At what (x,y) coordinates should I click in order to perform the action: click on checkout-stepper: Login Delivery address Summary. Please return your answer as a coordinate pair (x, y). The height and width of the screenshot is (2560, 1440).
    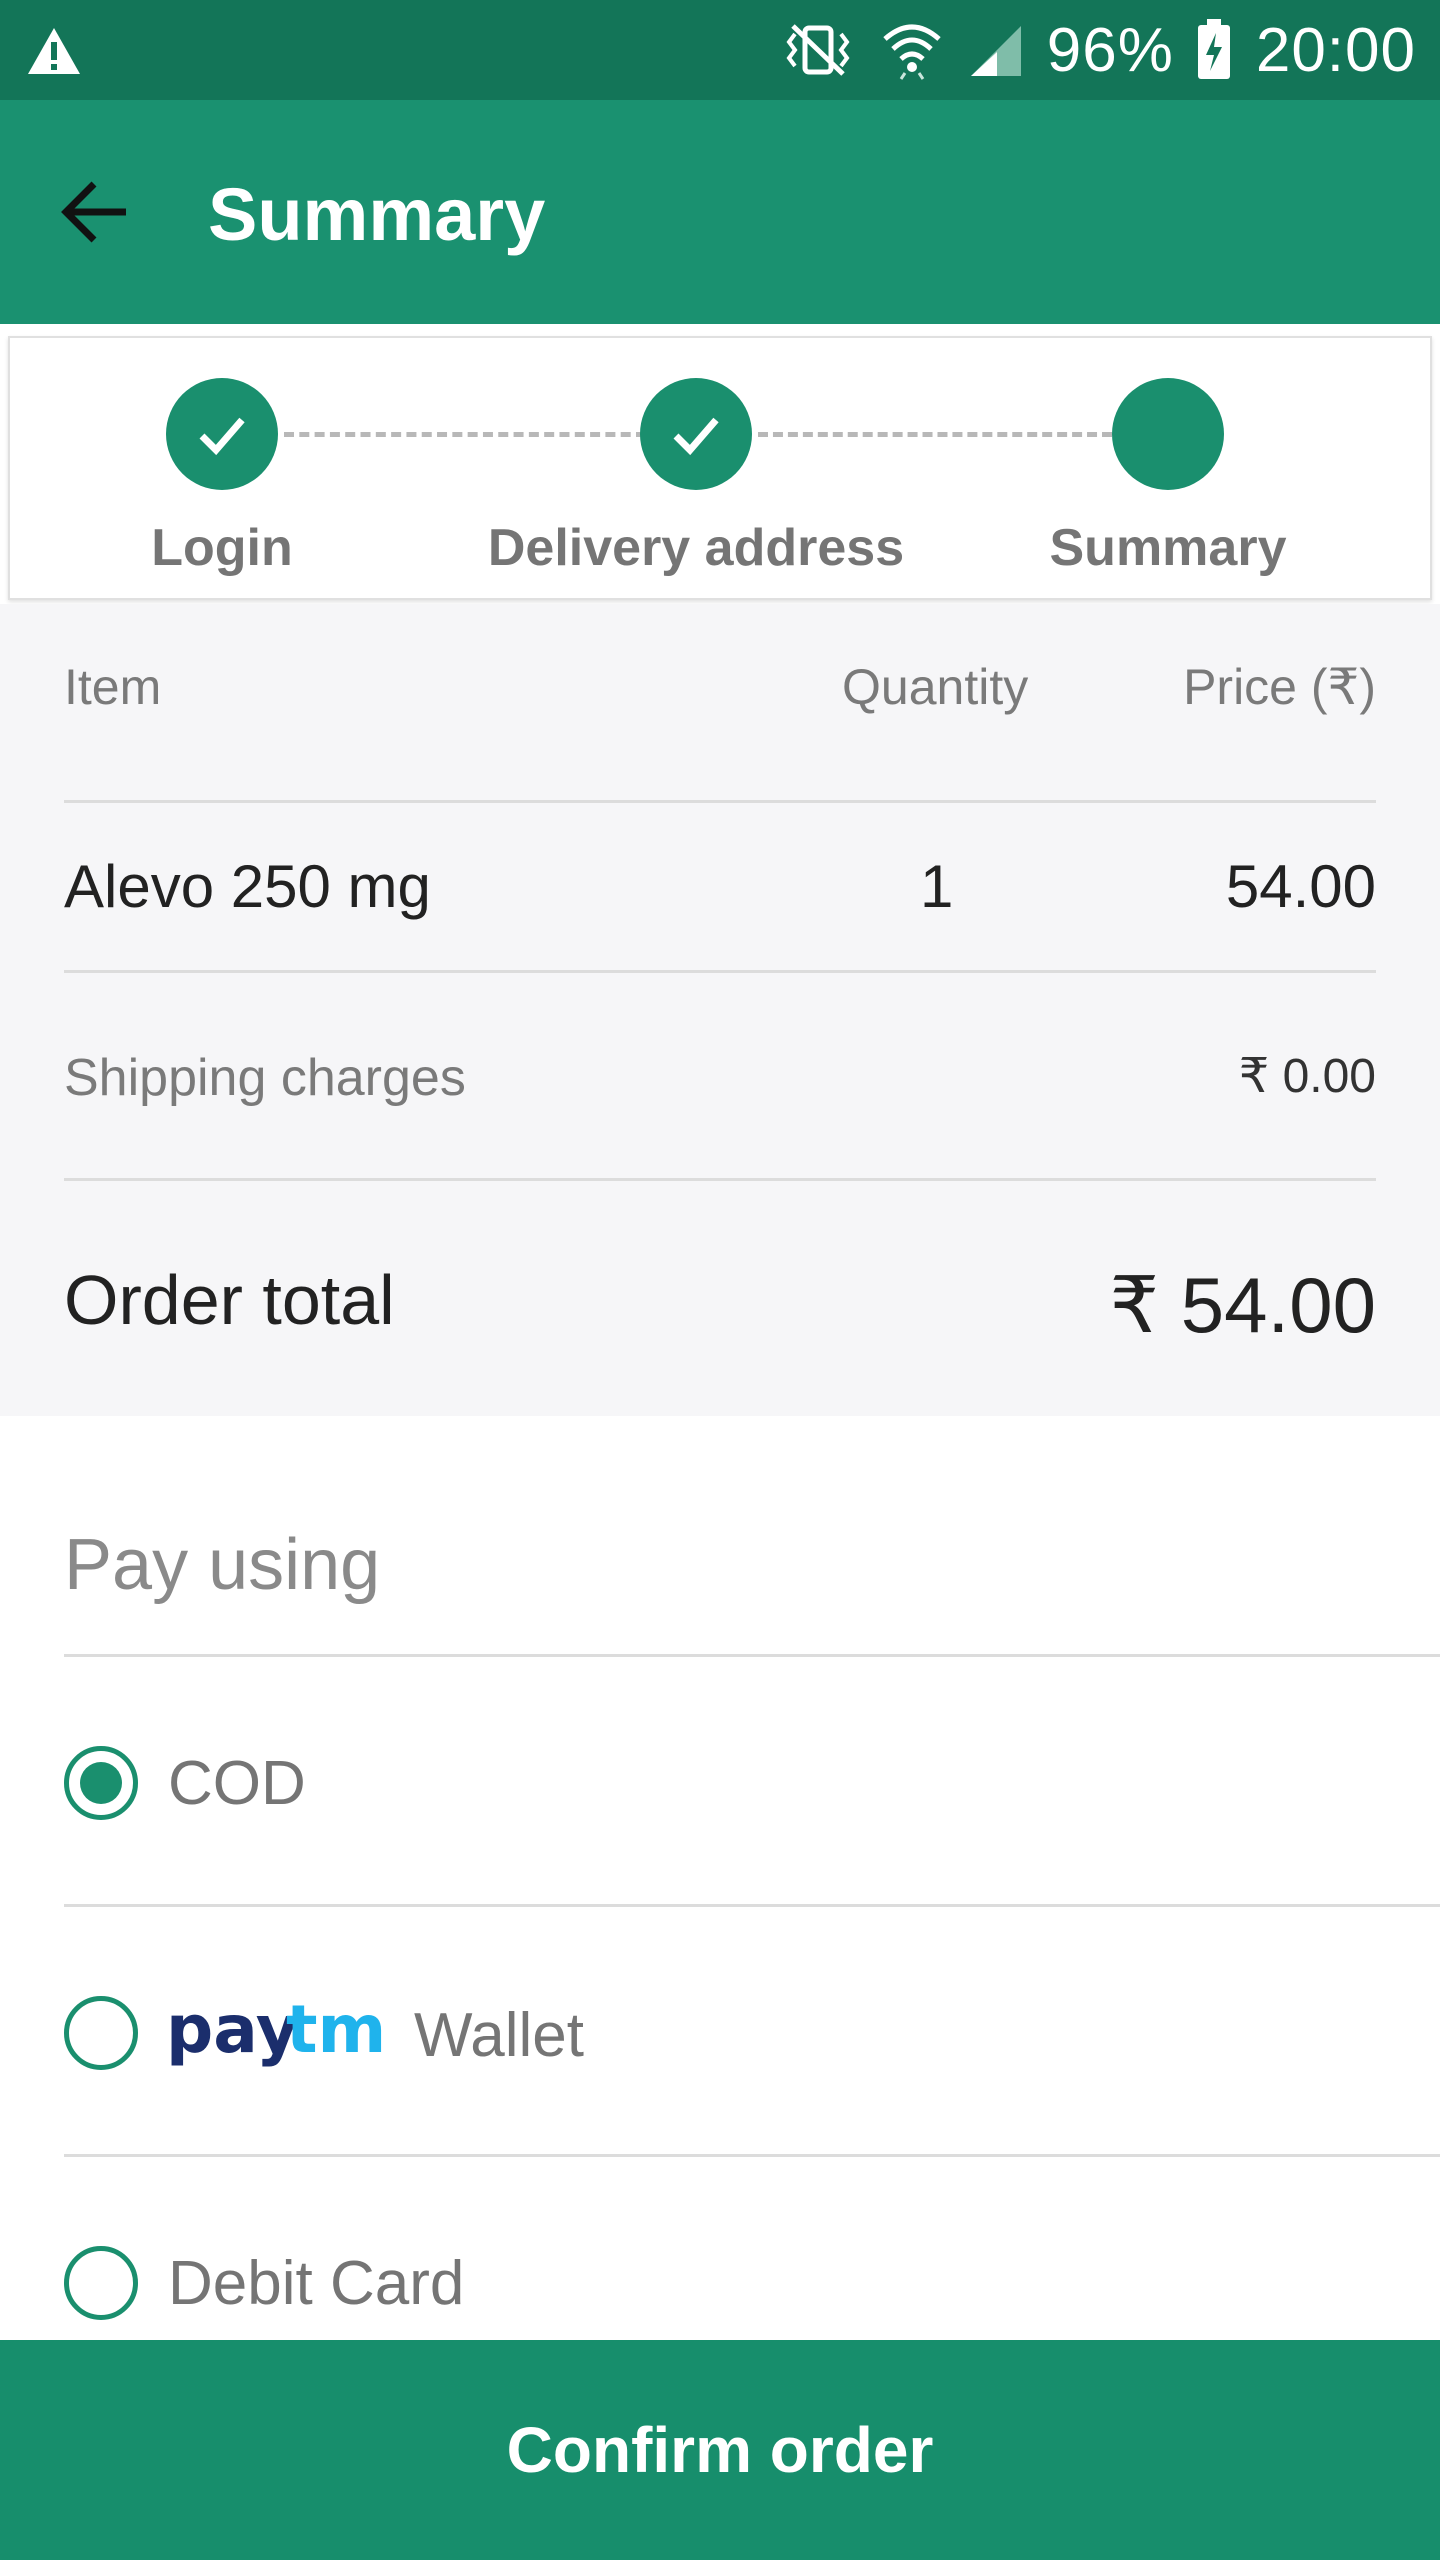
    Looking at the image, I should click on (720, 468).